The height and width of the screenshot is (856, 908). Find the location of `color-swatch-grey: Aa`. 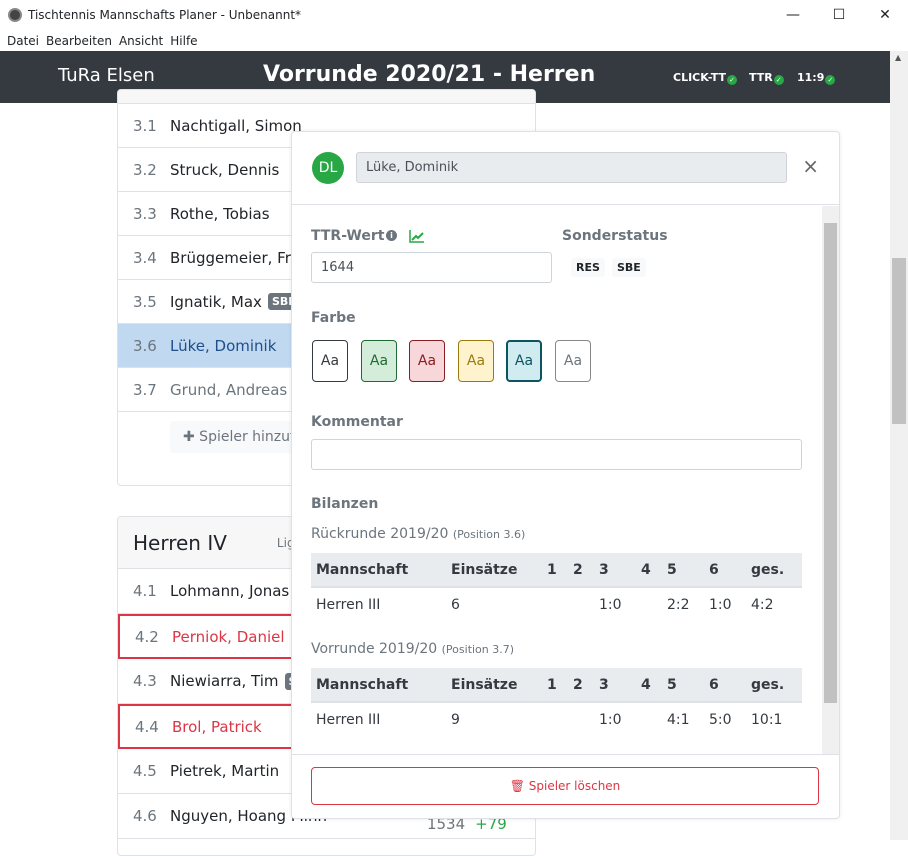

color-swatch-grey: Aa is located at coordinates (573, 361).